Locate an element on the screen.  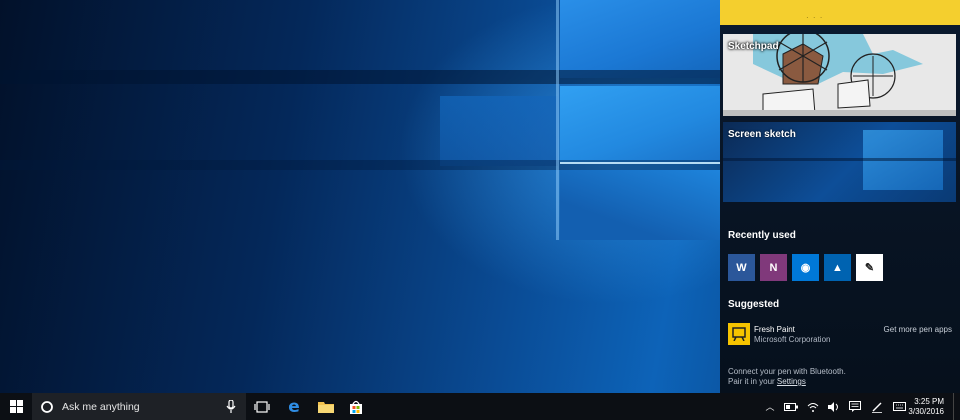
start-button is located at coordinates (16, 406).